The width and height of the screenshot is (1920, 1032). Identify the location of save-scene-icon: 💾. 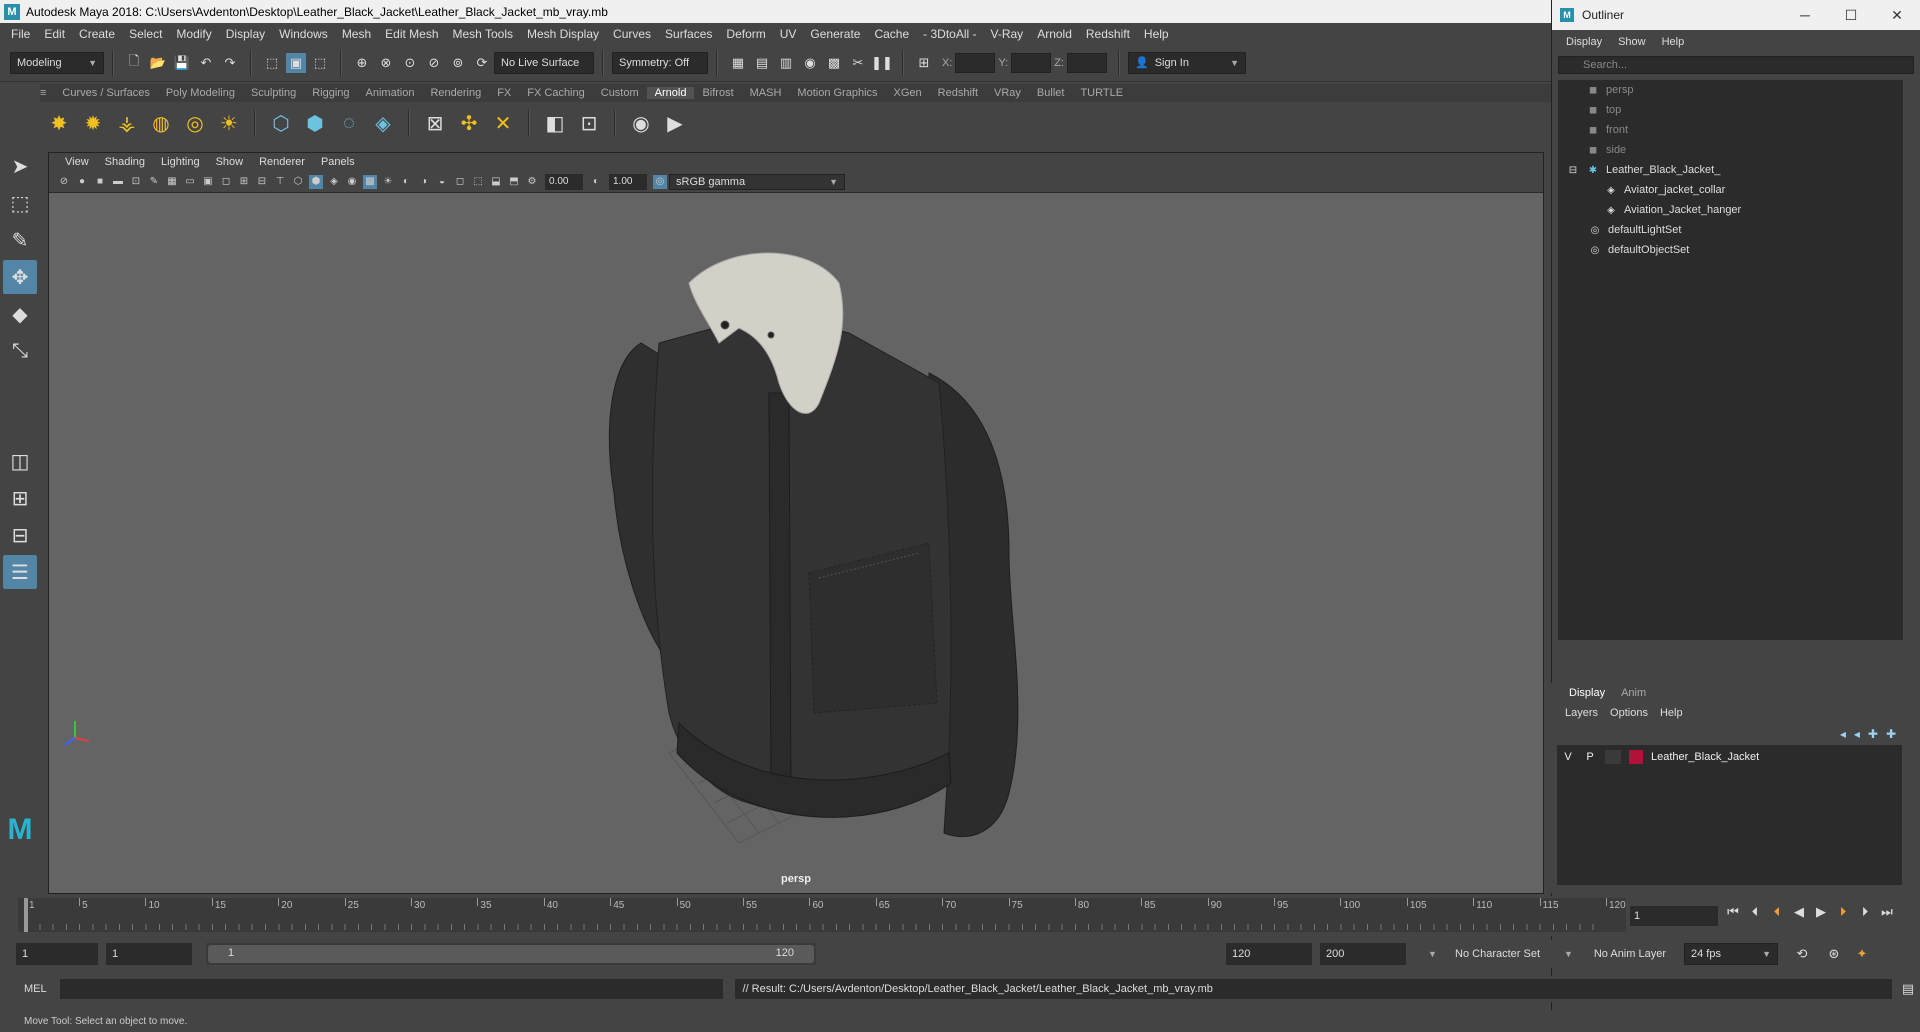
(182, 63).